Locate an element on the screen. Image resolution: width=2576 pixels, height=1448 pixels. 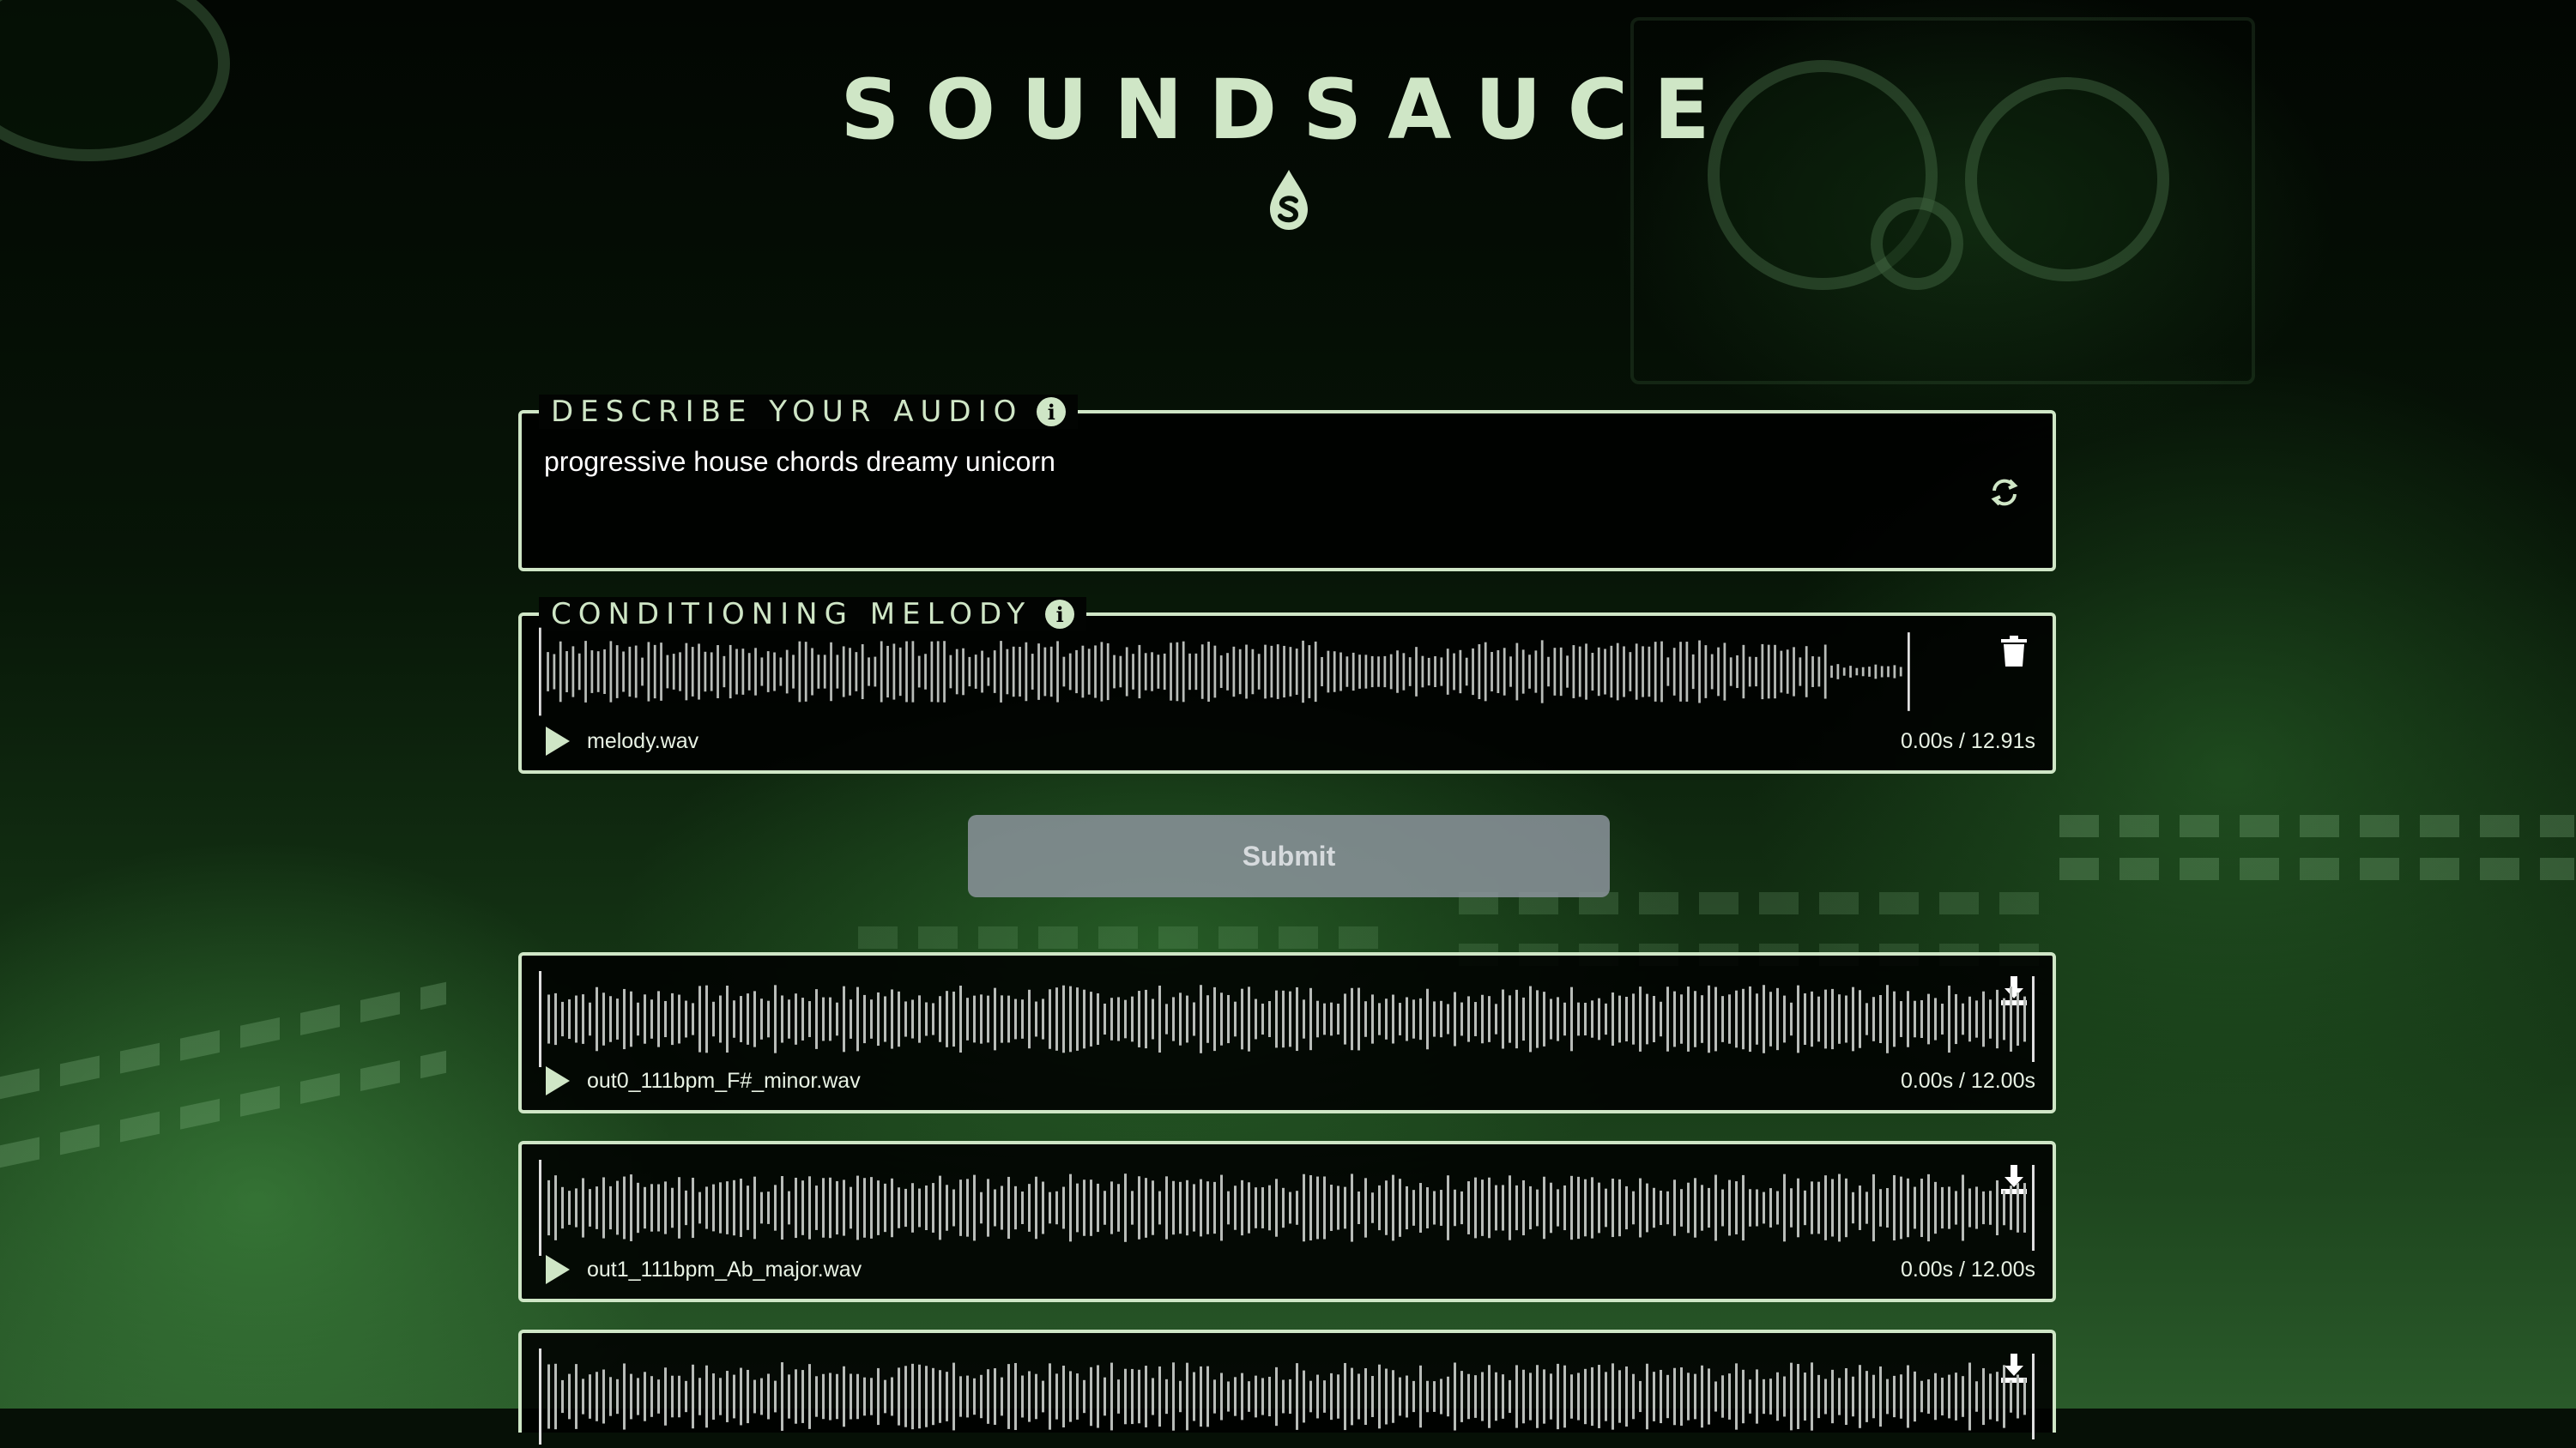
output-panel: out1_111bpm_Ab_major.wav 0.00s / 12.00s is located at coordinates (1287, 1221).